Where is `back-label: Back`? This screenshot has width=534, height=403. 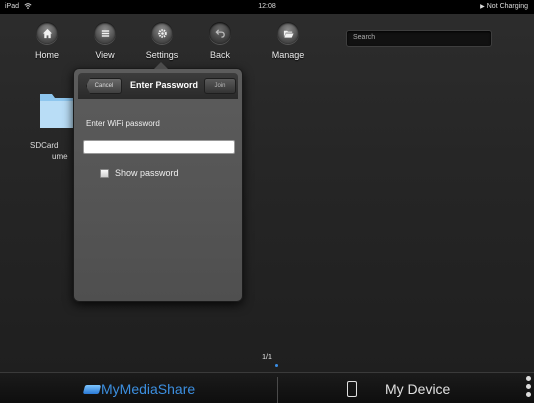 back-label: Back is located at coordinates (219, 55).